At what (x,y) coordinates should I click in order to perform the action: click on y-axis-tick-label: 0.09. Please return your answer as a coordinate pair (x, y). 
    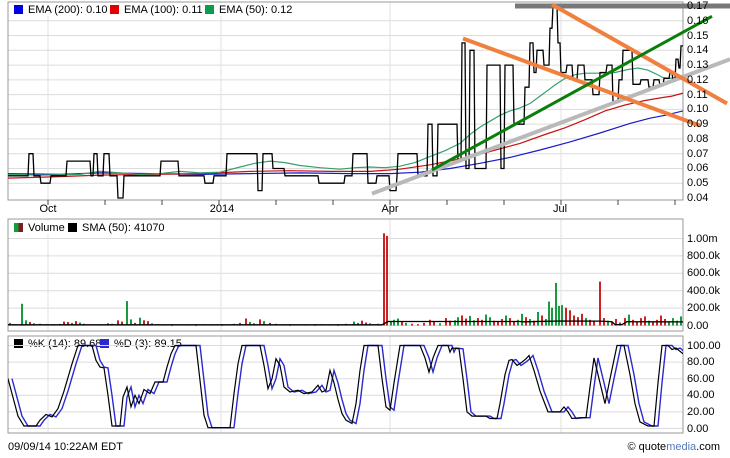
    Looking at the image, I should click on (698, 124).